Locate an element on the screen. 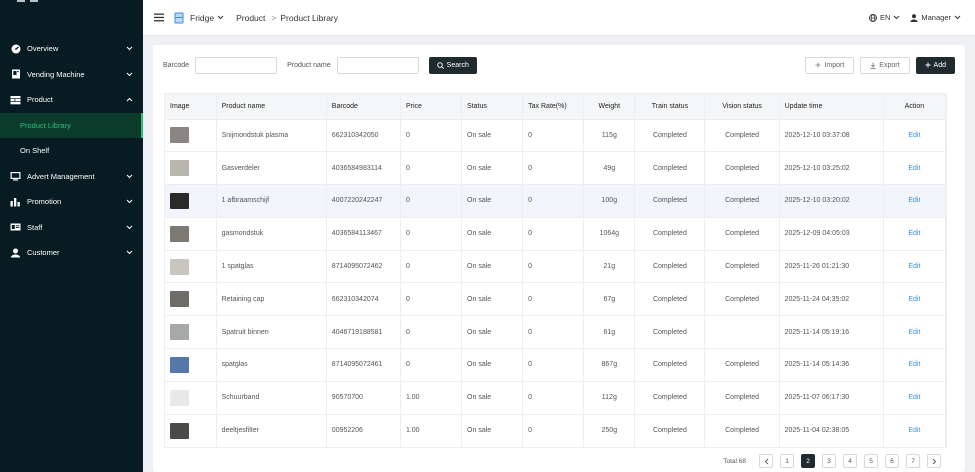  cell-updated: 2025-11-07 06:17:30 is located at coordinates (831, 397).